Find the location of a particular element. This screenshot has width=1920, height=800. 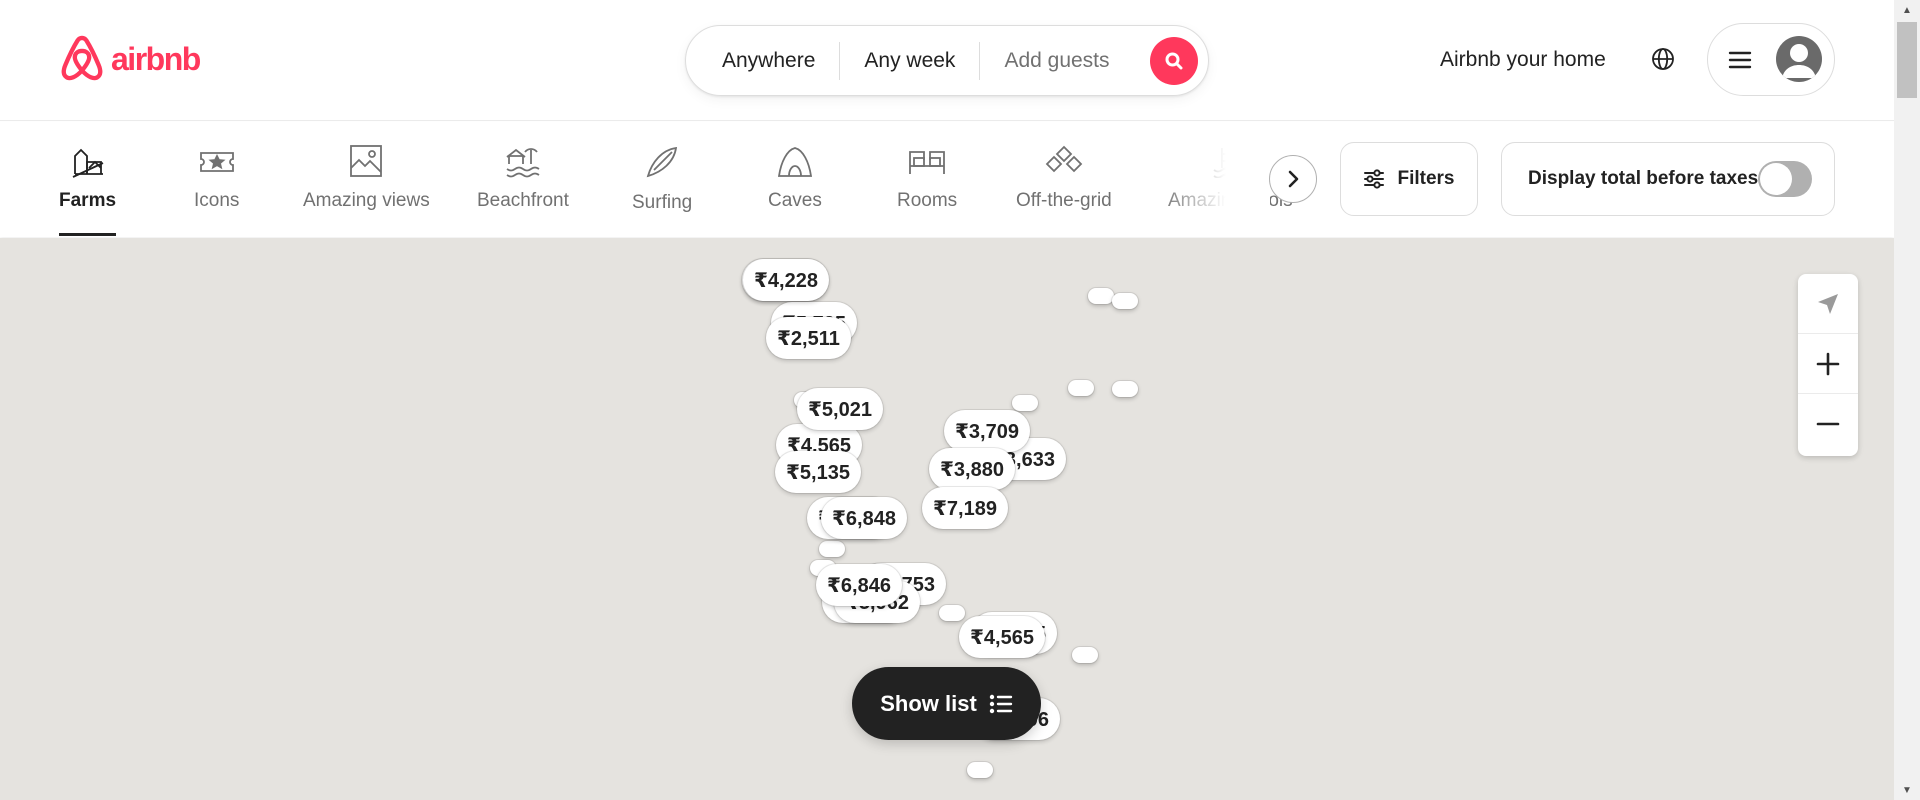

filters-label: Filters is located at coordinates (1426, 178).